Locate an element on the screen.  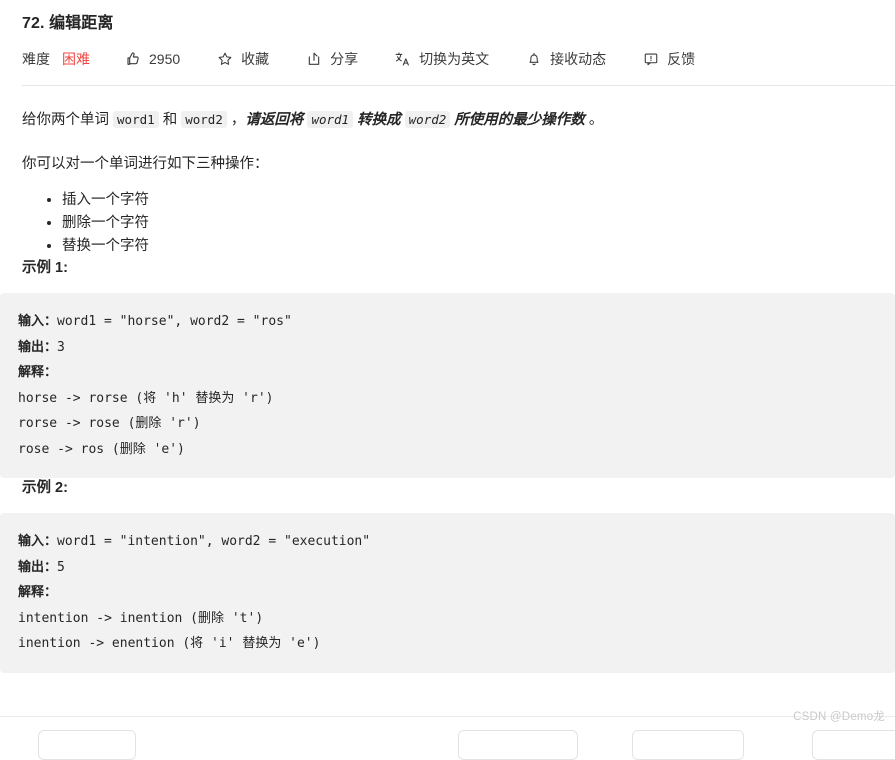
example-2-output-value: 5 is located at coordinates (61, 567).